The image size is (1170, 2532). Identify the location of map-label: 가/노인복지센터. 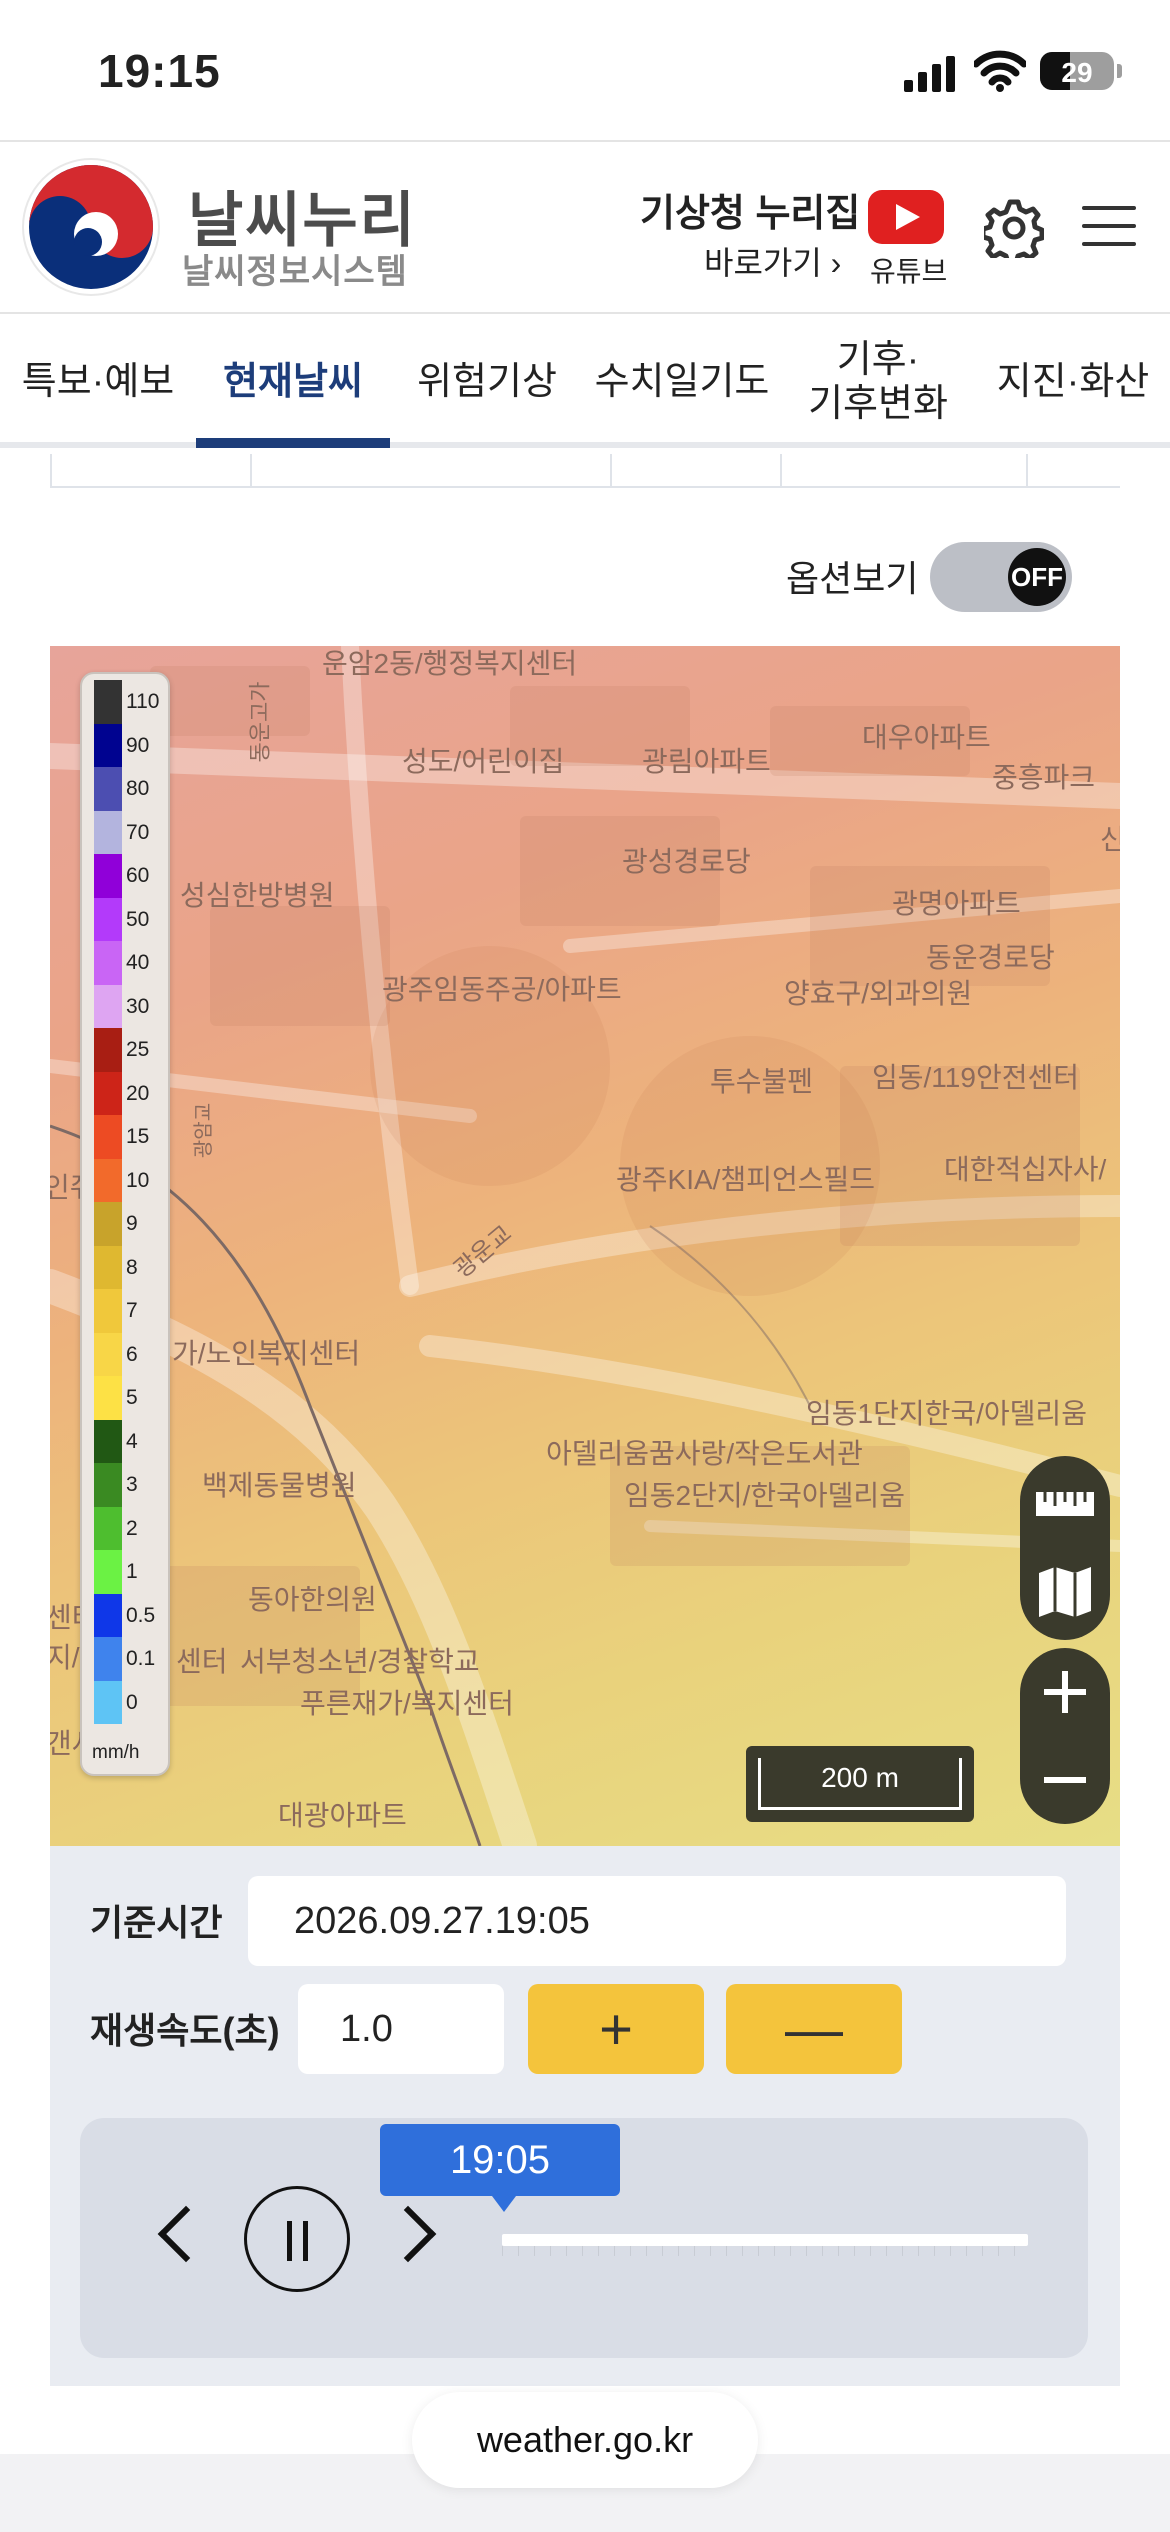
(266, 1353).